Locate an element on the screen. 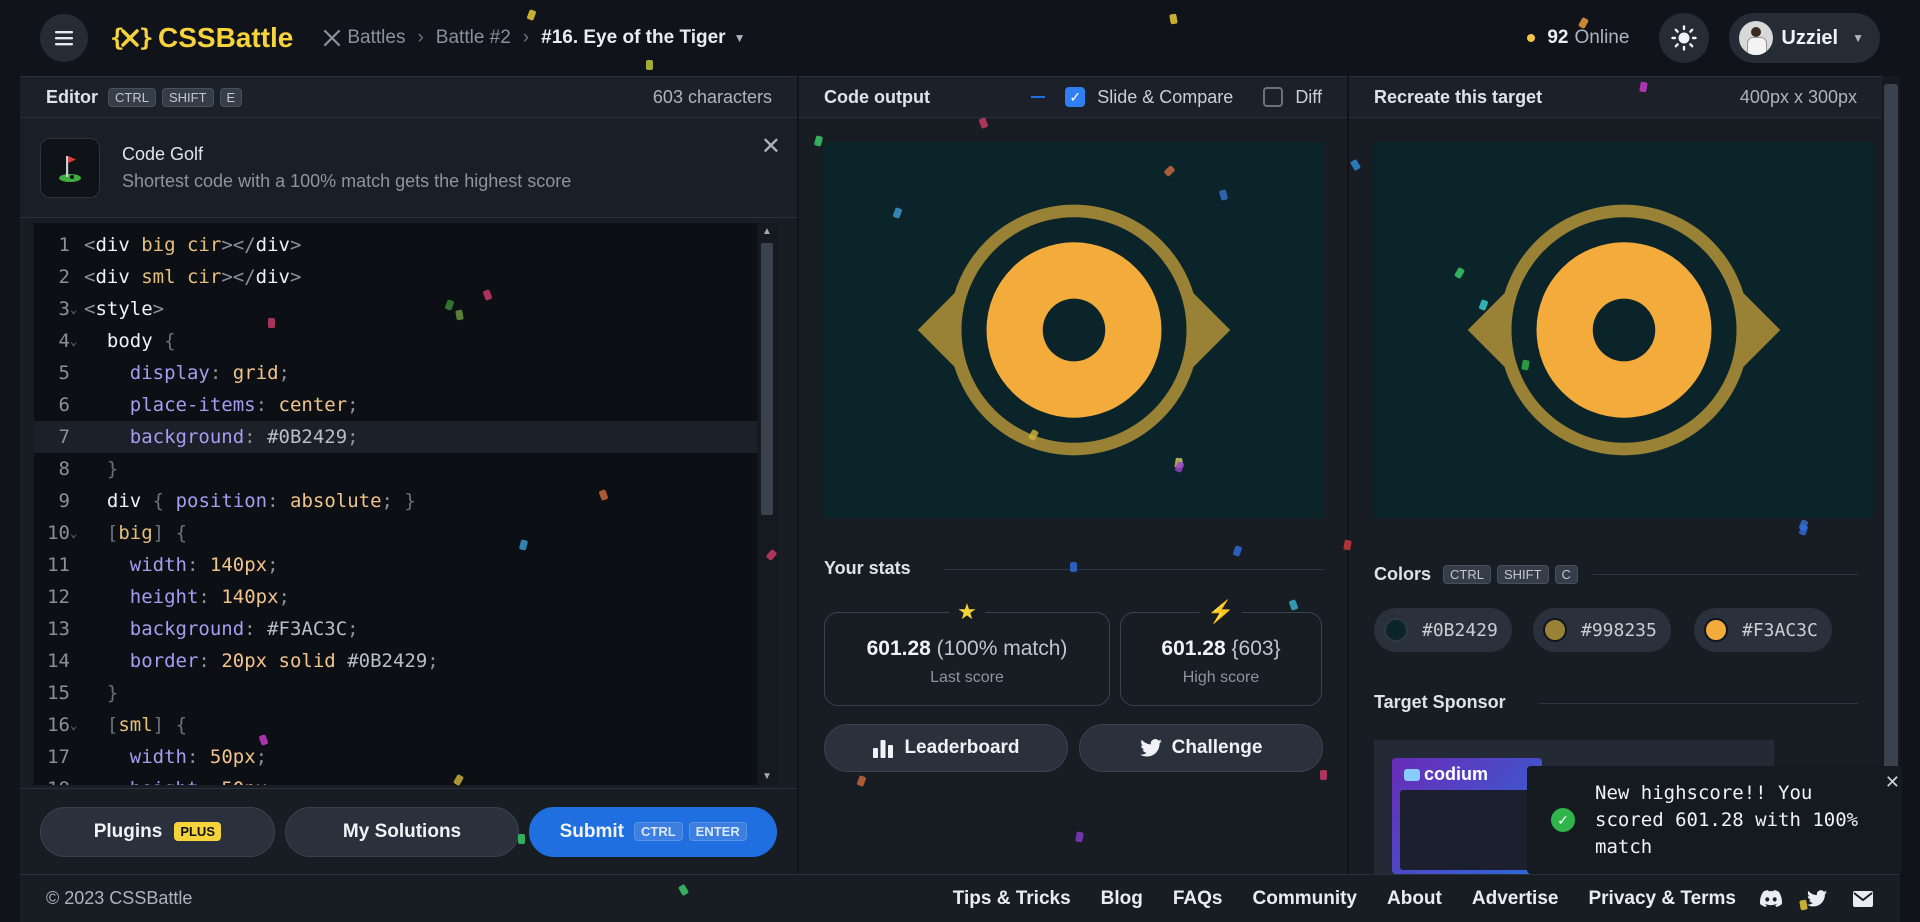 Image resolution: width=1920 pixels, height=922 pixels. page-scrollbar-thumb is located at coordinates (1891, 429).